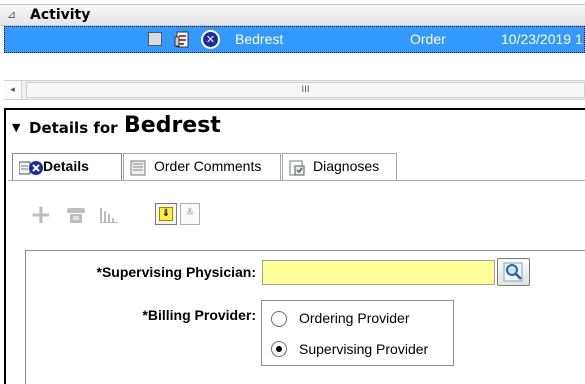 The width and height of the screenshot is (585, 384). What do you see at coordinates (292, 15) in the screenshot?
I see `activity-header: ⊿ Activity` at bounding box center [292, 15].